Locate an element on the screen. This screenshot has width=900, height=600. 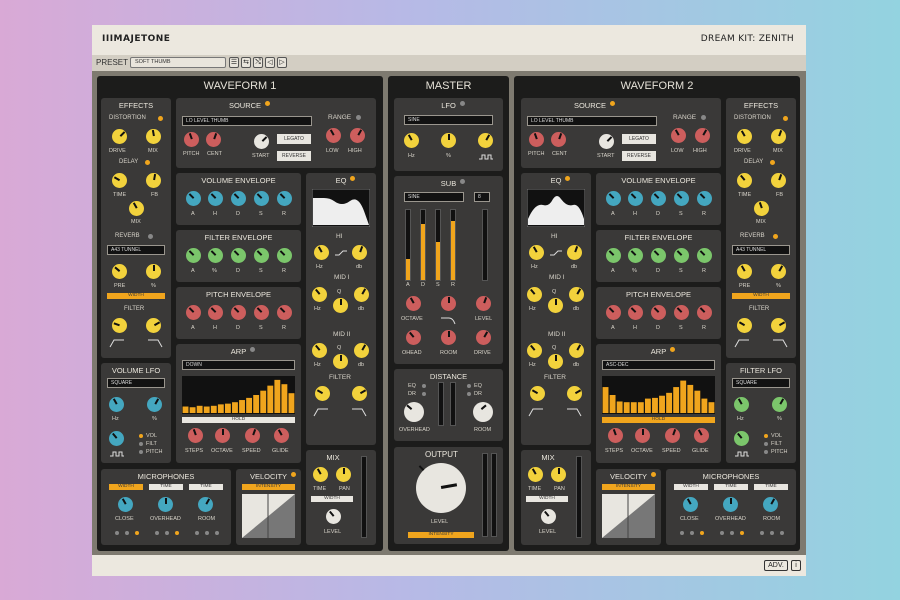
w1-reverb-toggle is located at coordinates (150, 236).